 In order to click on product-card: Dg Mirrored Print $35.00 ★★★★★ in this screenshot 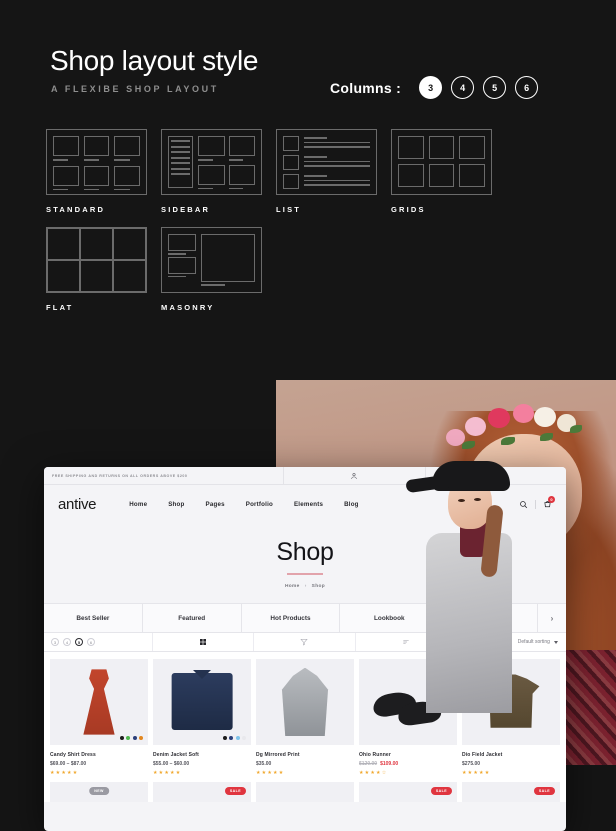, I will do `click(305, 717)`.